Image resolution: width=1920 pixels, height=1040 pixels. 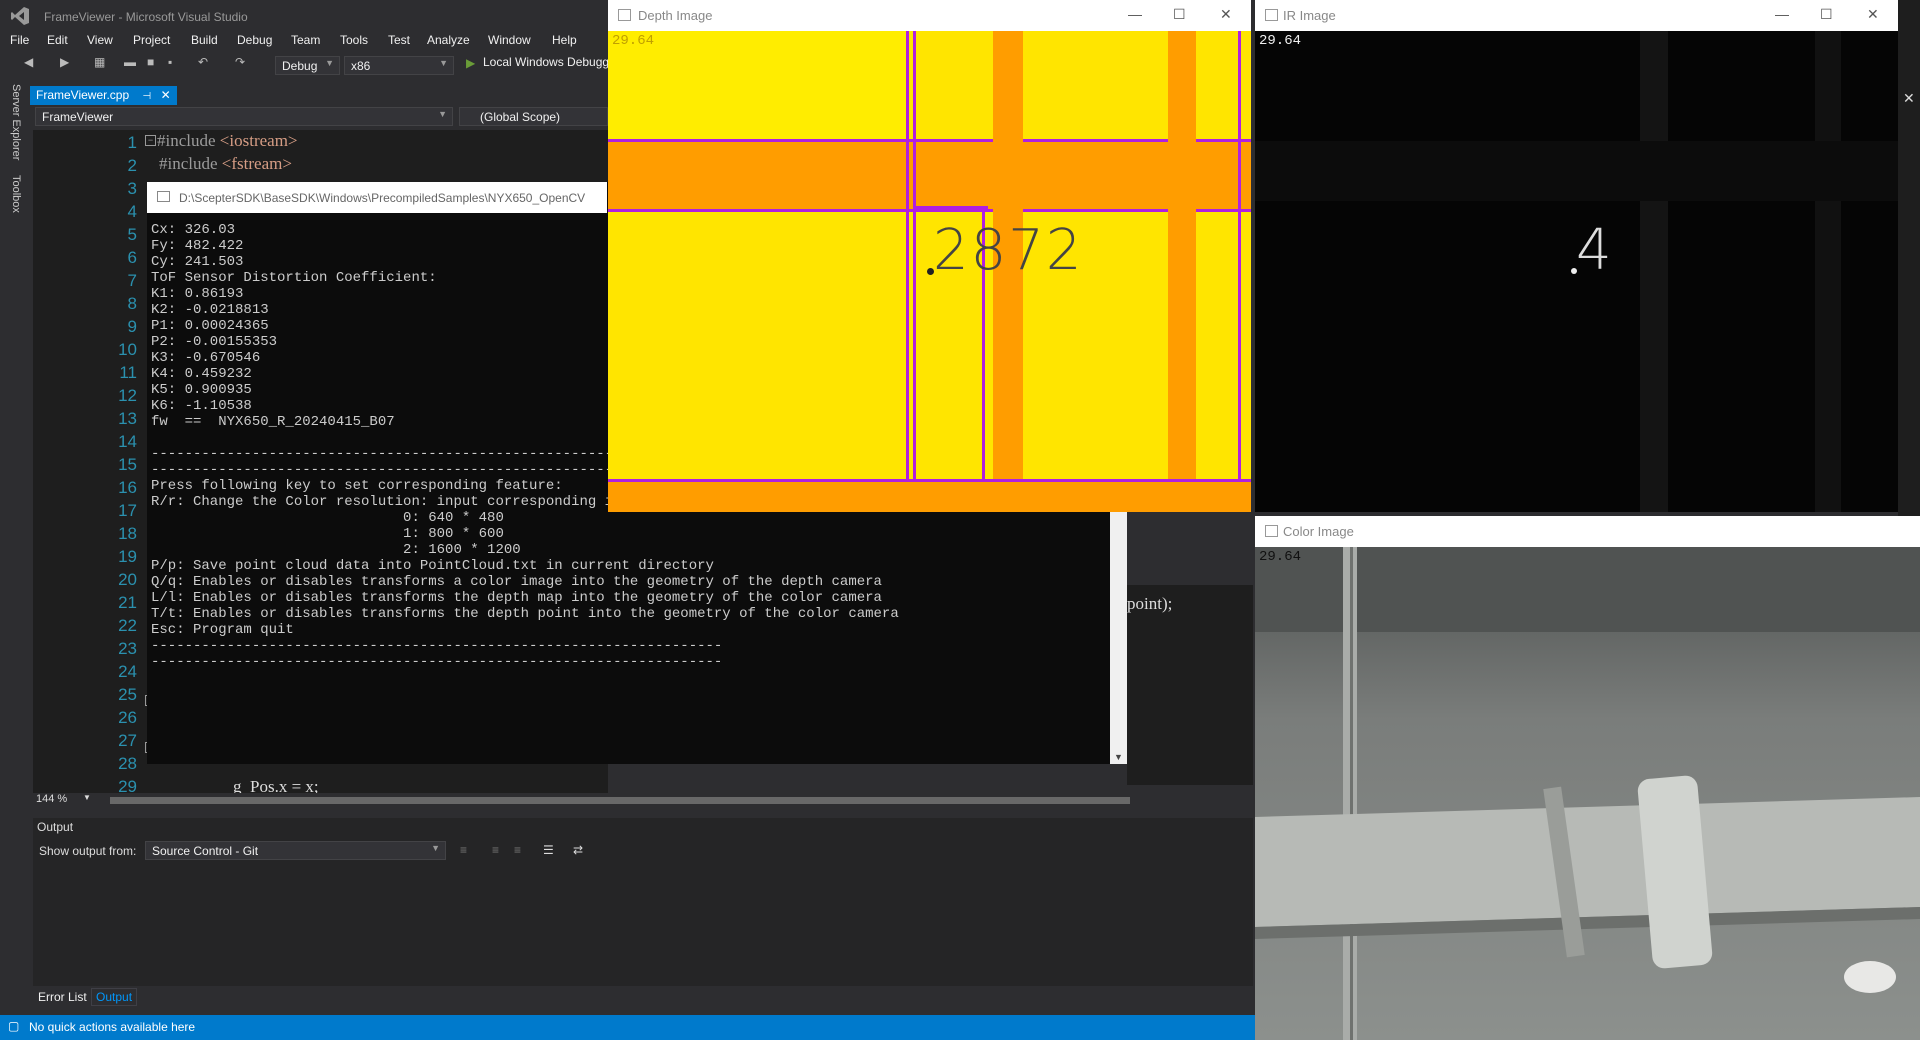 I want to click on back-icon: ◀, so click(x=28, y=62).